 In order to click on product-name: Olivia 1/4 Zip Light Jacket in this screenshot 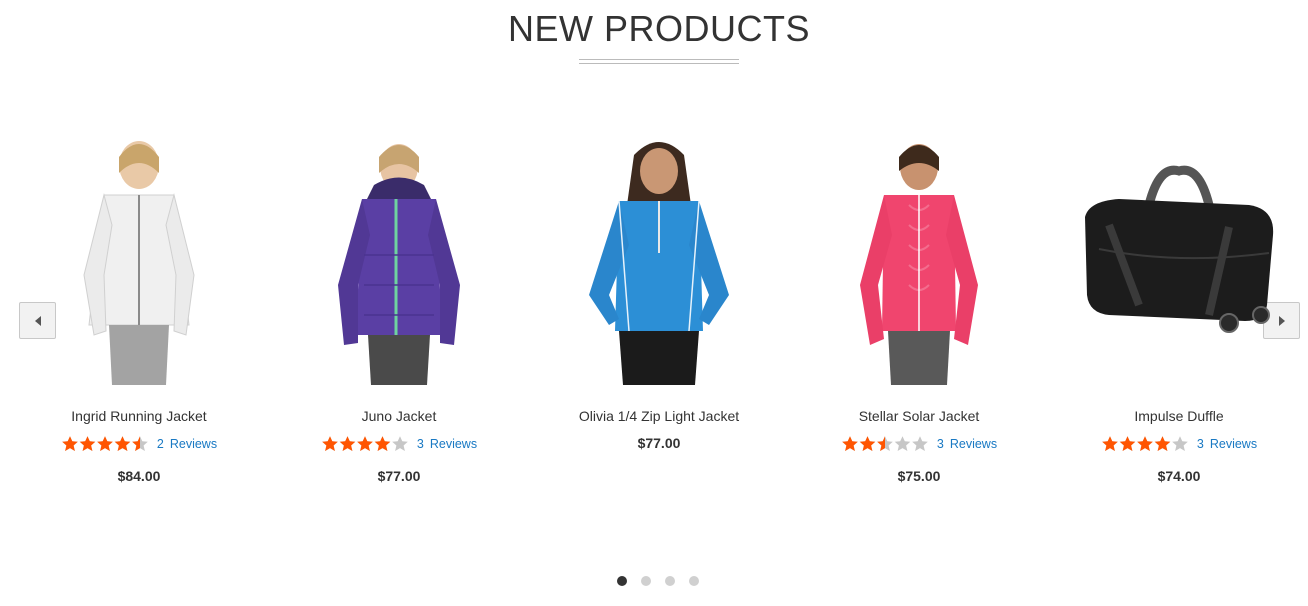, I will do `click(659, 416)`.